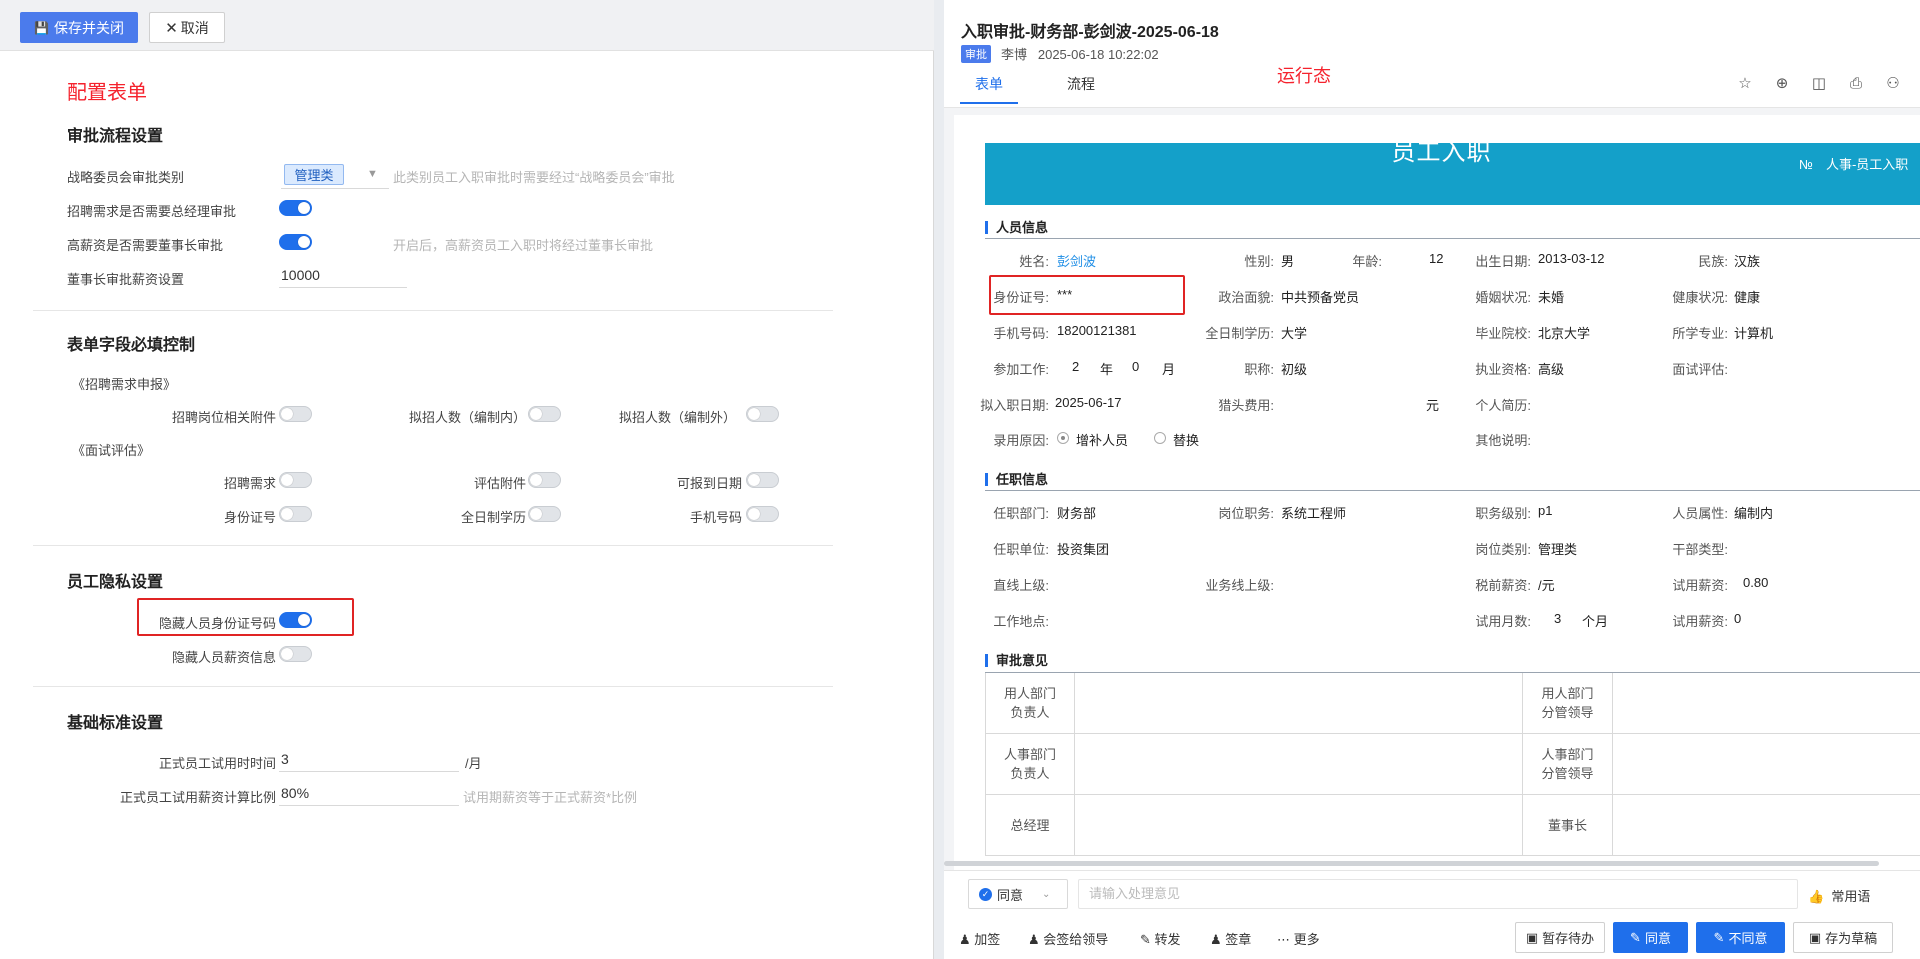 This screenshot has height=959, width=1920. I want to click on qualification-value: 高级, so click(1551, 369).